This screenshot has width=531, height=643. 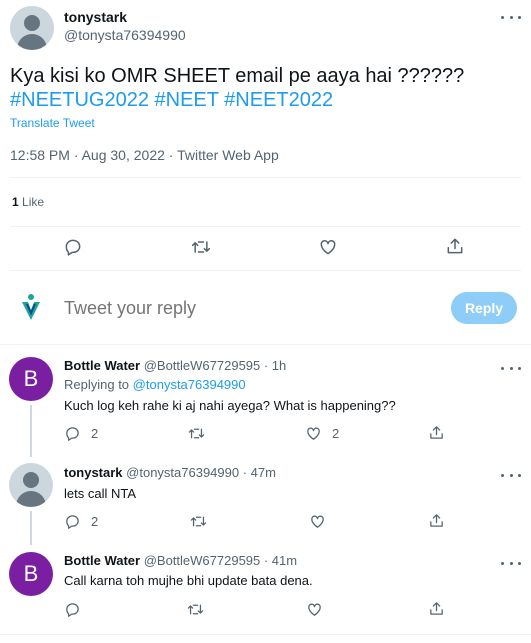 What do you see at coordinates (484, 308) in the screenshot?
I see `reply-button: Reply` at bounding box center [484, 308].